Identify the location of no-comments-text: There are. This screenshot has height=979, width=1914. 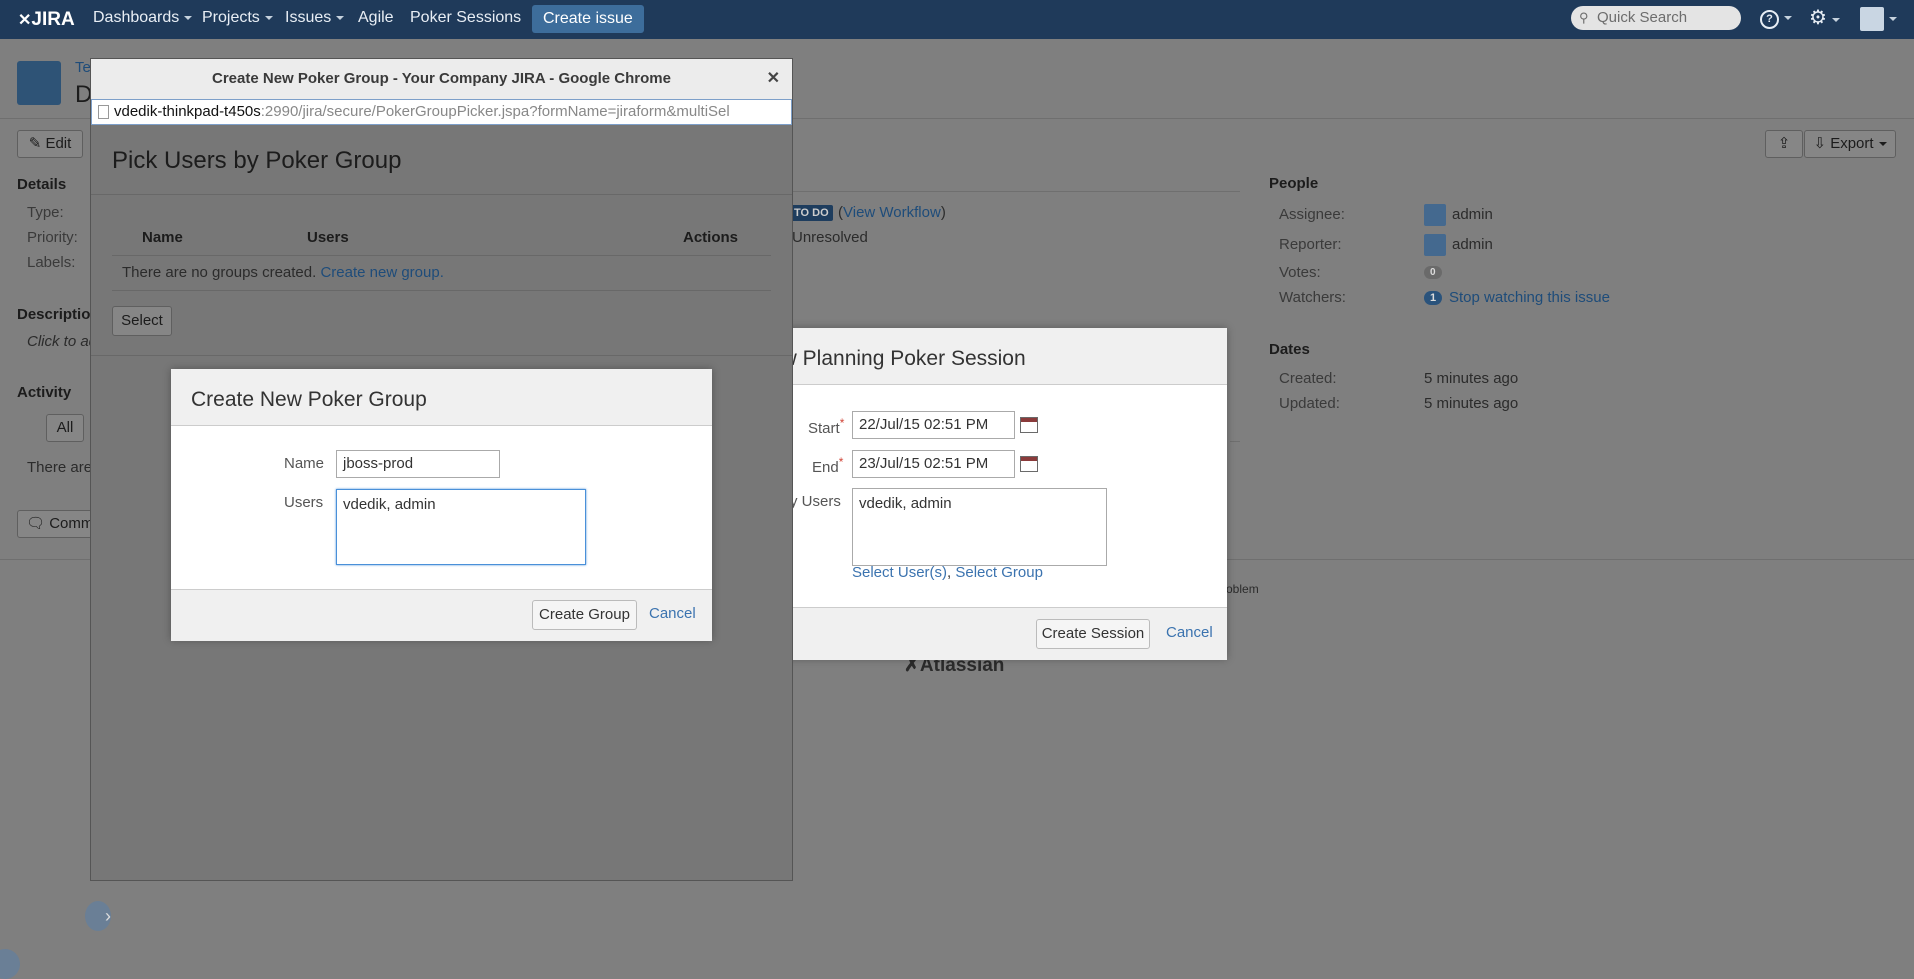
(60, 467).